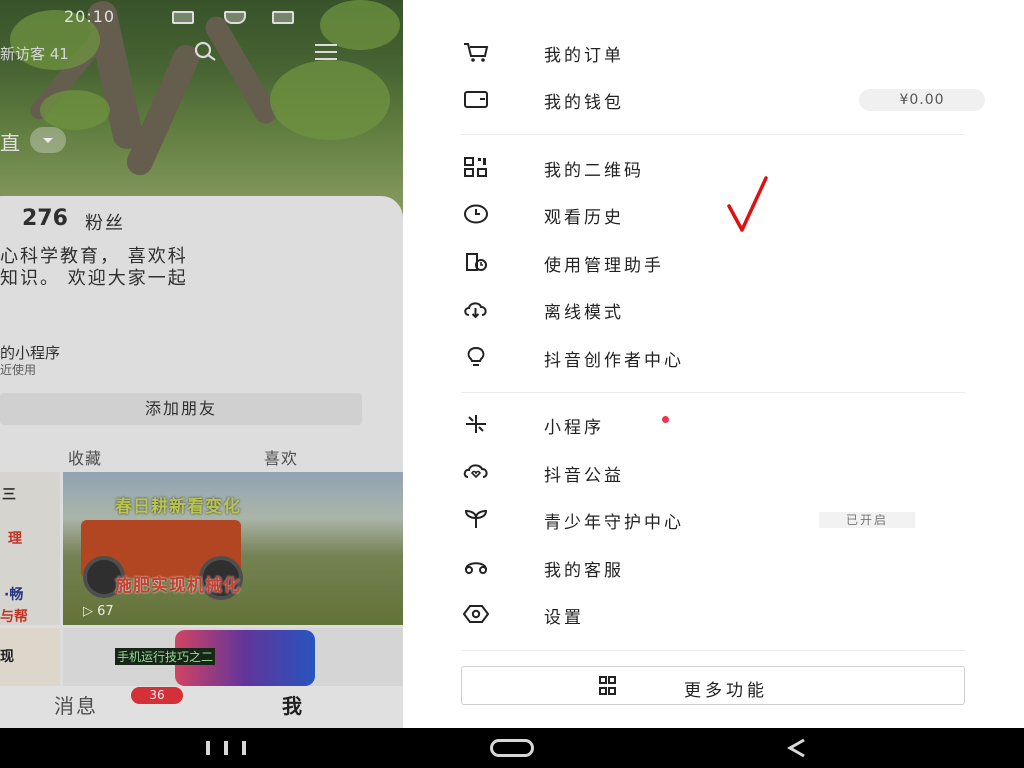 Image resolution: width=1024 pixels, height=768 pixels. What do you see at coordinates (476, 99) in the screenshot?
I see `wallet-icon` at bounding box center [476, 99].